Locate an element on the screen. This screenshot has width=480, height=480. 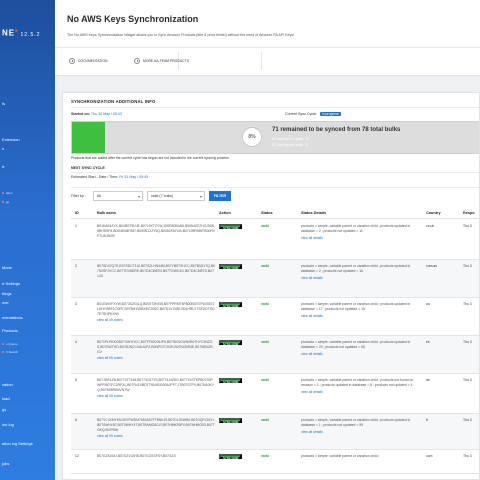
next-cycle-title: NEXT SYNC CYCLE is located at coordinates (88, 168).